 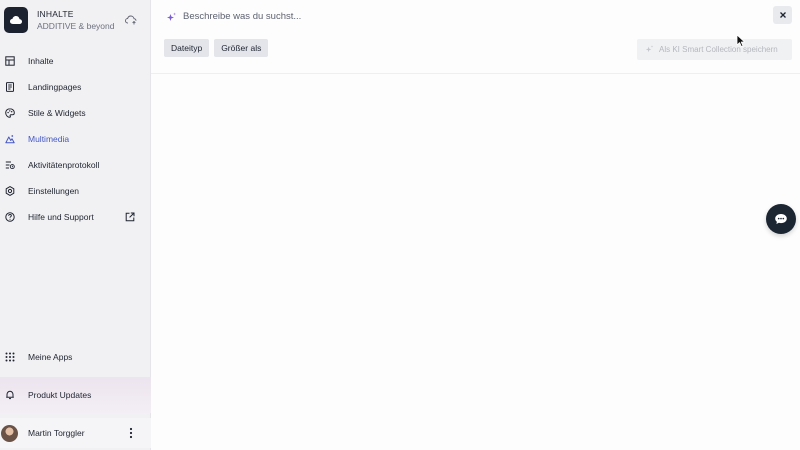 I want to click on sidebar-item-label: Produkt Updates, so click(x=60, y=395).